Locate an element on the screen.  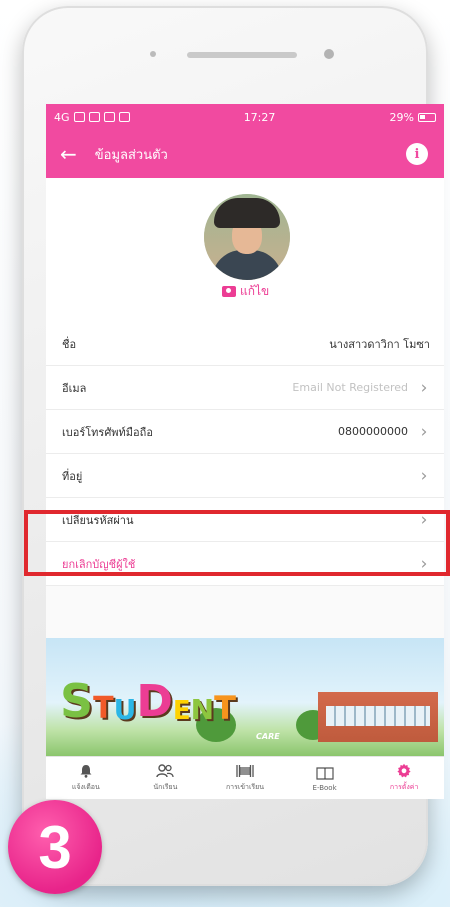
gallery-icon is located at coordinates (109, 117).